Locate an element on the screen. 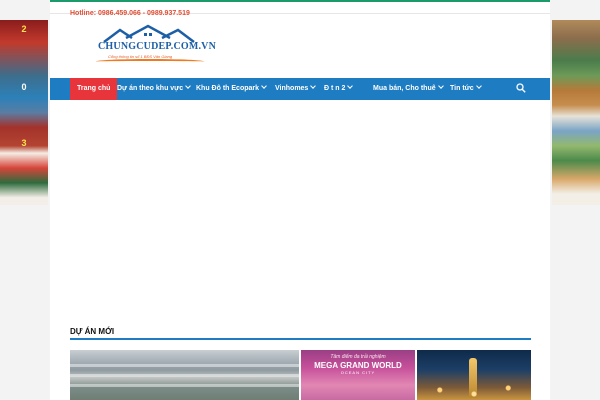  left-side-banner: 2 0 3 is located at coordinates (24, 112).